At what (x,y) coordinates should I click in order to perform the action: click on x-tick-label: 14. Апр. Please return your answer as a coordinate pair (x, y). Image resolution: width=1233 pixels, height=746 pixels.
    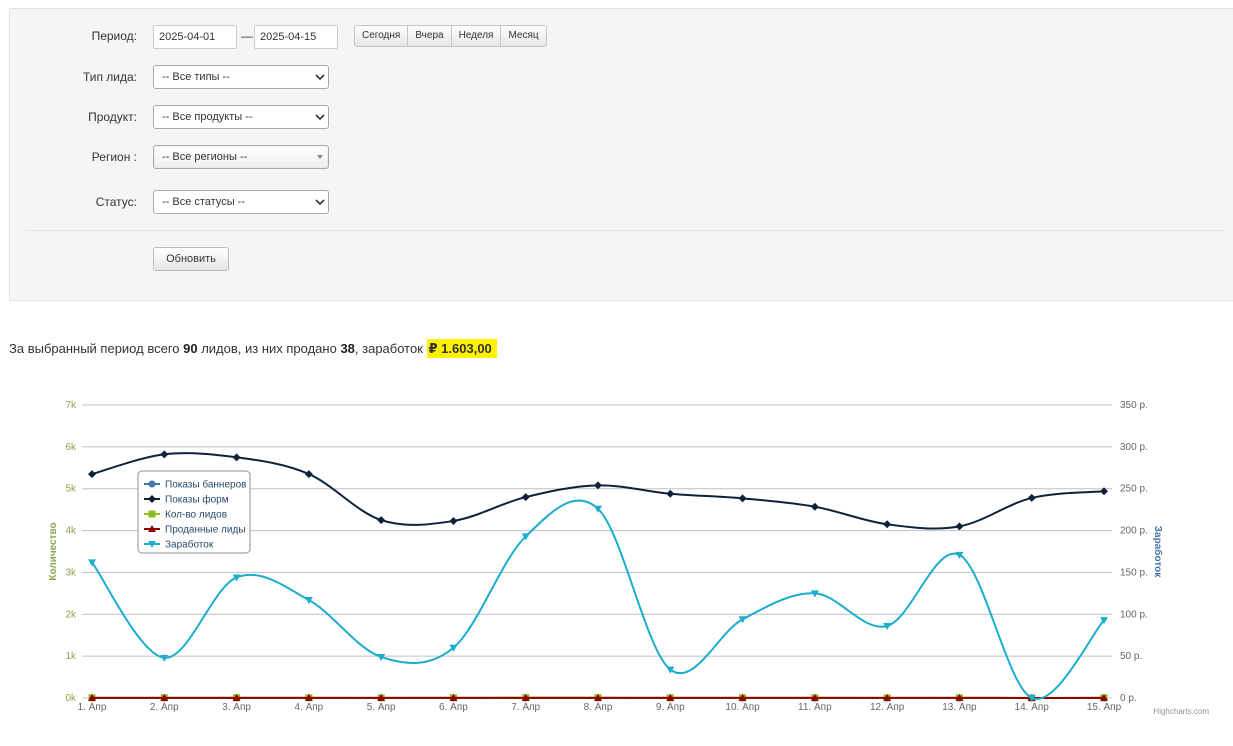
    Looking at the image, I should click on (1032, 707).